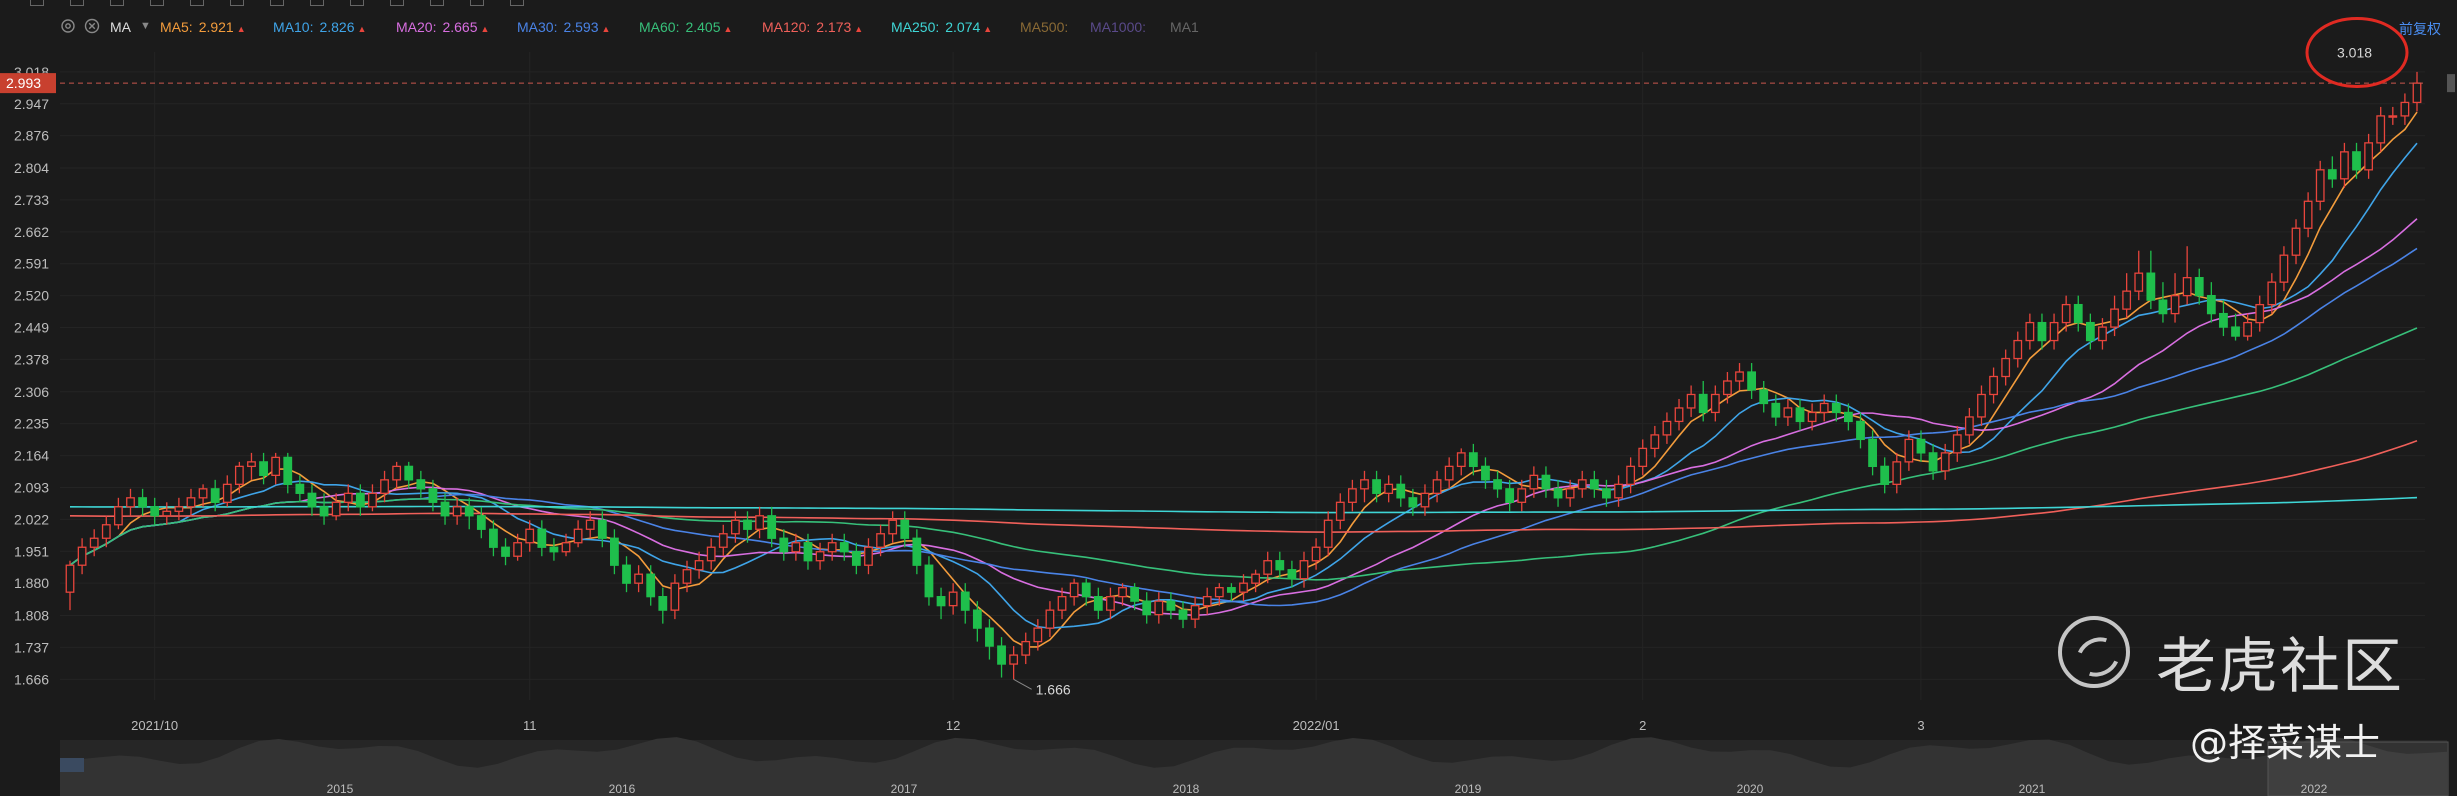 The image size is (2457, 796). Describe the element at coordinates (72, 765) in the screenshot. I see `navigator-handle` at that location.